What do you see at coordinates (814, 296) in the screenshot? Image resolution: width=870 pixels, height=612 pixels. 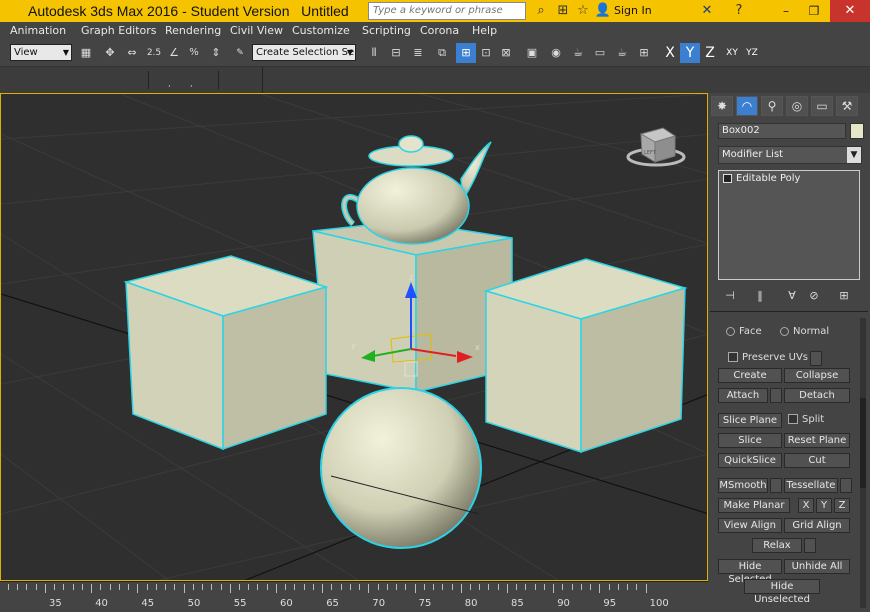 I see `remove-modifier-icon: ⊘` at bounding box center [814, 296].